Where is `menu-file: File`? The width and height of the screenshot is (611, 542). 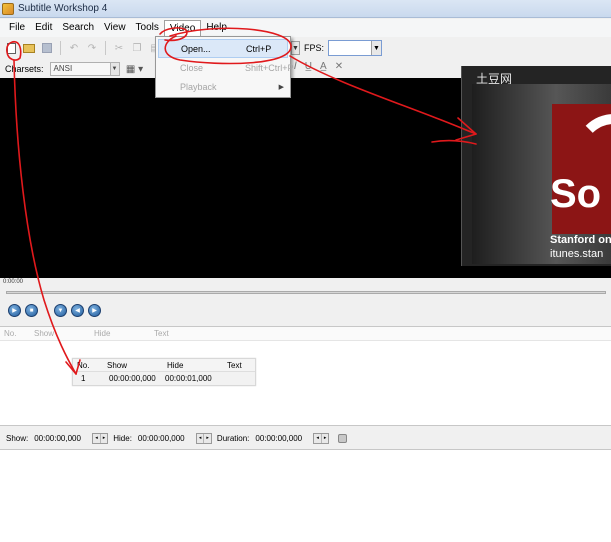
menu-file: File is located at coordinates (17, 28).